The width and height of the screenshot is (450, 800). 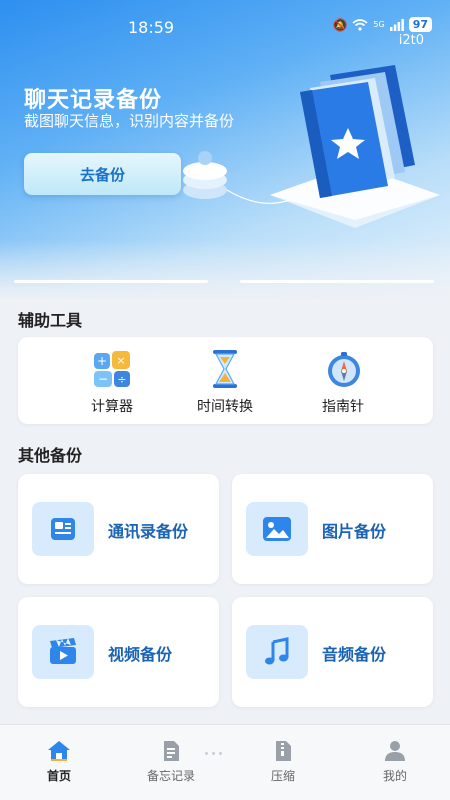 I want to click on card-label: 图片备份, so click(x=354, y=531).